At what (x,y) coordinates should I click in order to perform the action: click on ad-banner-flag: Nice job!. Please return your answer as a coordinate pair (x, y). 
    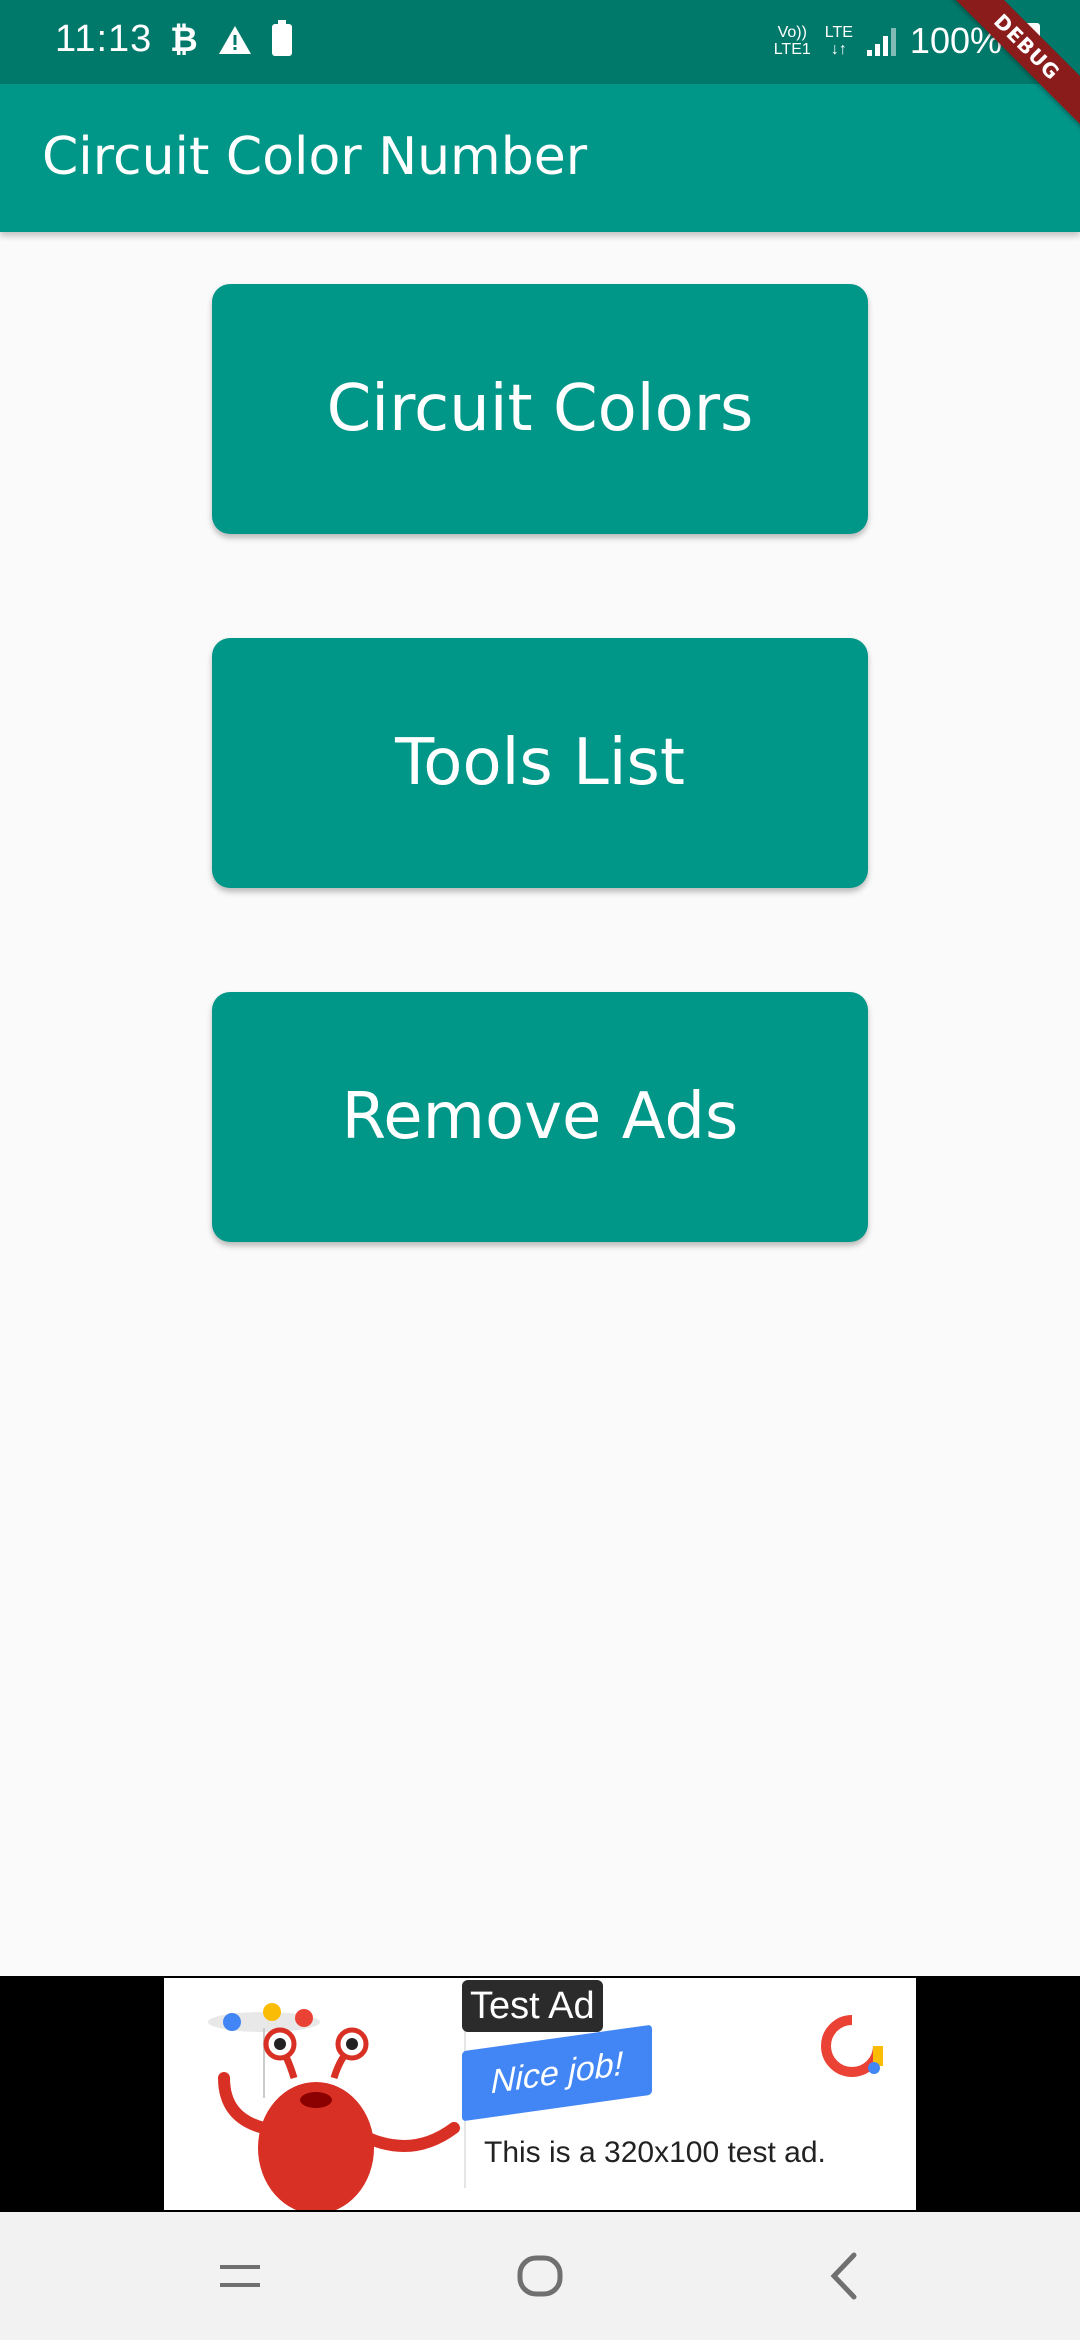
    Looking at the image, I should click on (557, 2073).